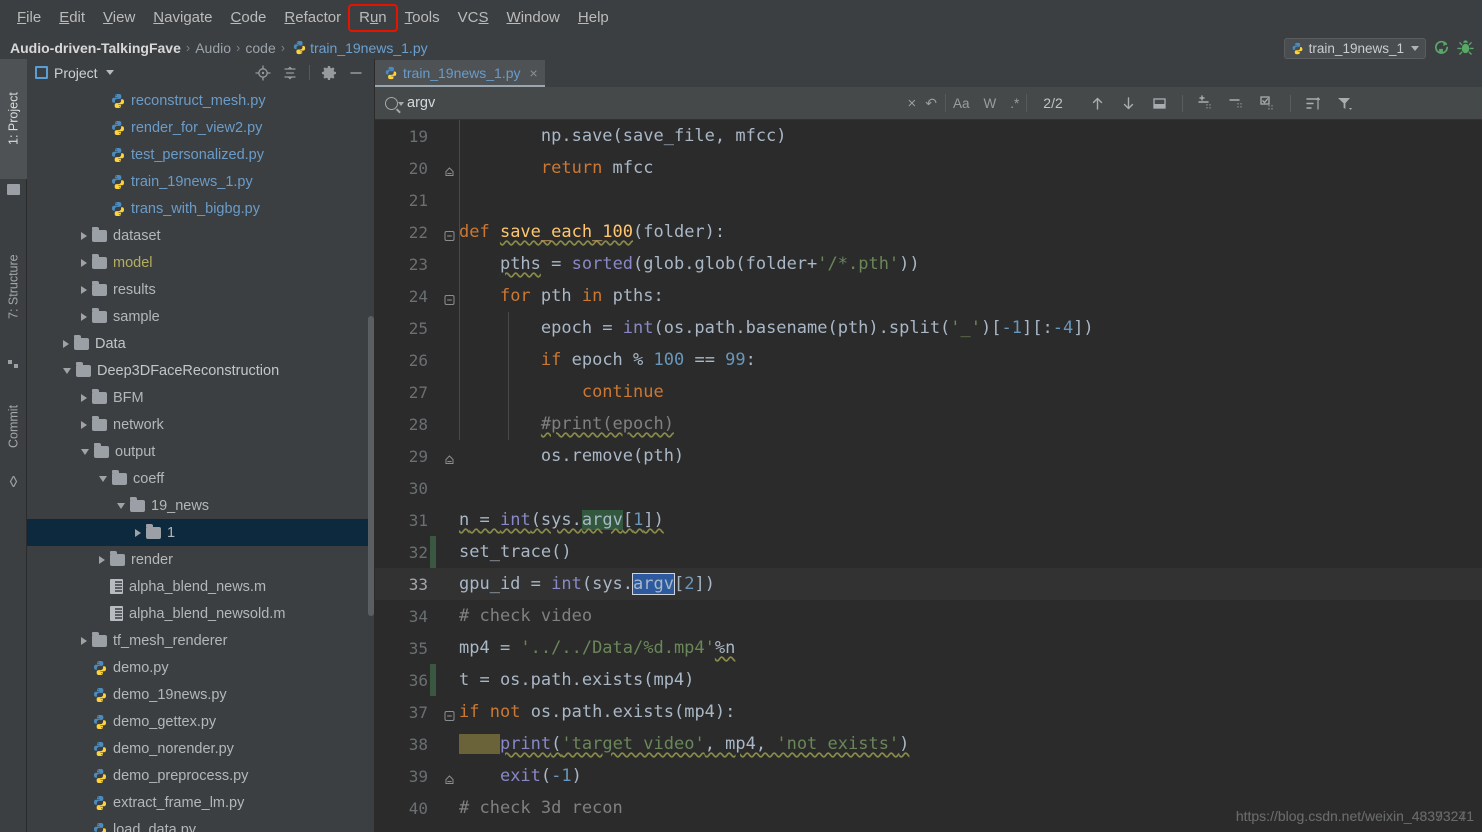 Image resolution: width=1482 pixels, height=832 pixels. Describe the element at coordinates (1205, 103) in the screenshot. I see `add-line-icon` at that location.